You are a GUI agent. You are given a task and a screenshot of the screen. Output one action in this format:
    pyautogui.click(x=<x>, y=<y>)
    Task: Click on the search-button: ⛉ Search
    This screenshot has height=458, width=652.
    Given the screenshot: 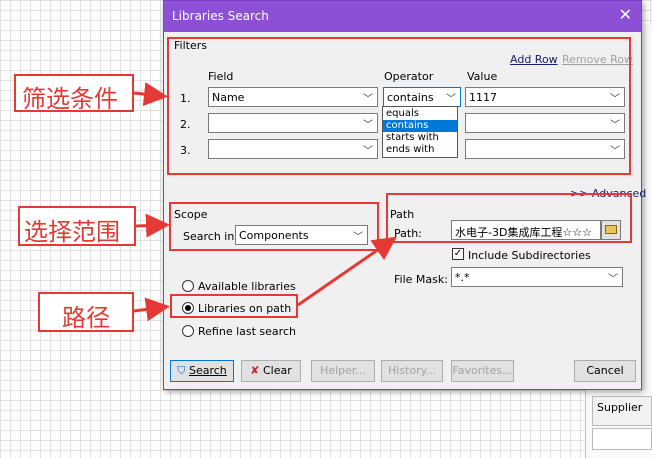 What is the action you would take?
    pyautogui.click(x=202, y=371)
    